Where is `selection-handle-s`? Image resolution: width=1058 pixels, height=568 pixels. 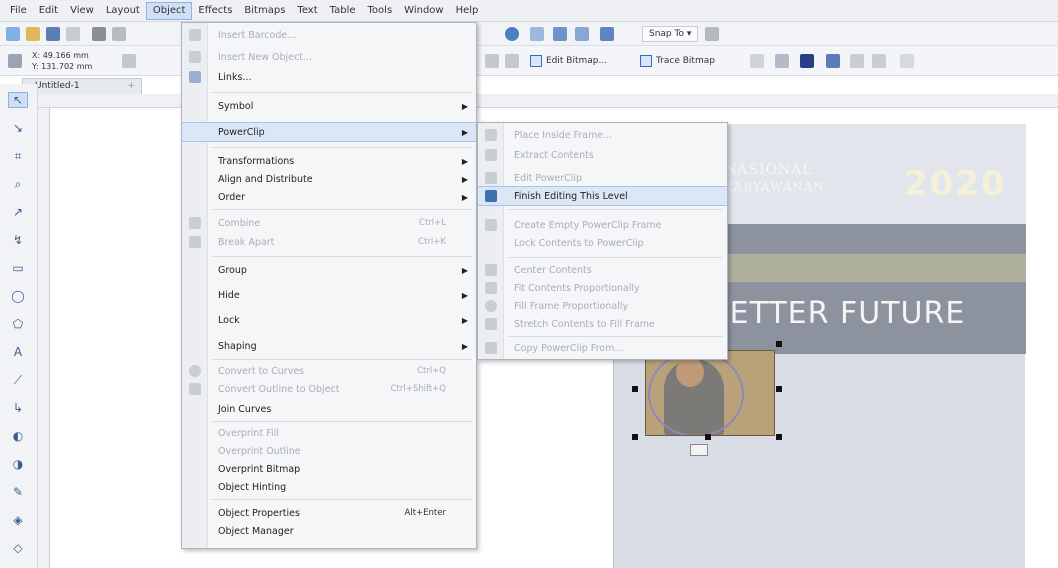 selection-handle-s is located at coordinates (708, 437).